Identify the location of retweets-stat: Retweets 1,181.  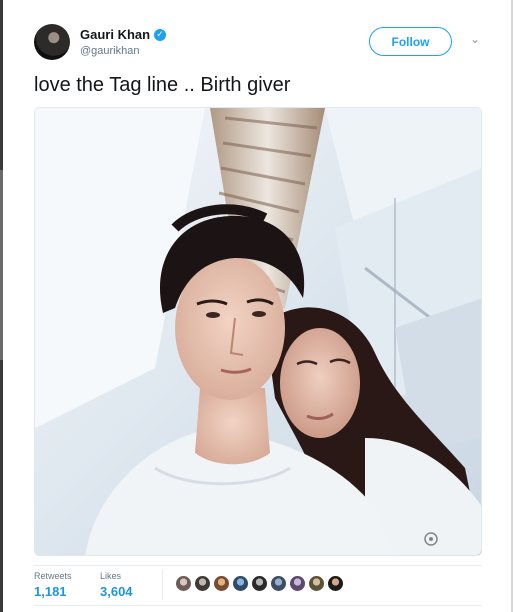
(53, 585).